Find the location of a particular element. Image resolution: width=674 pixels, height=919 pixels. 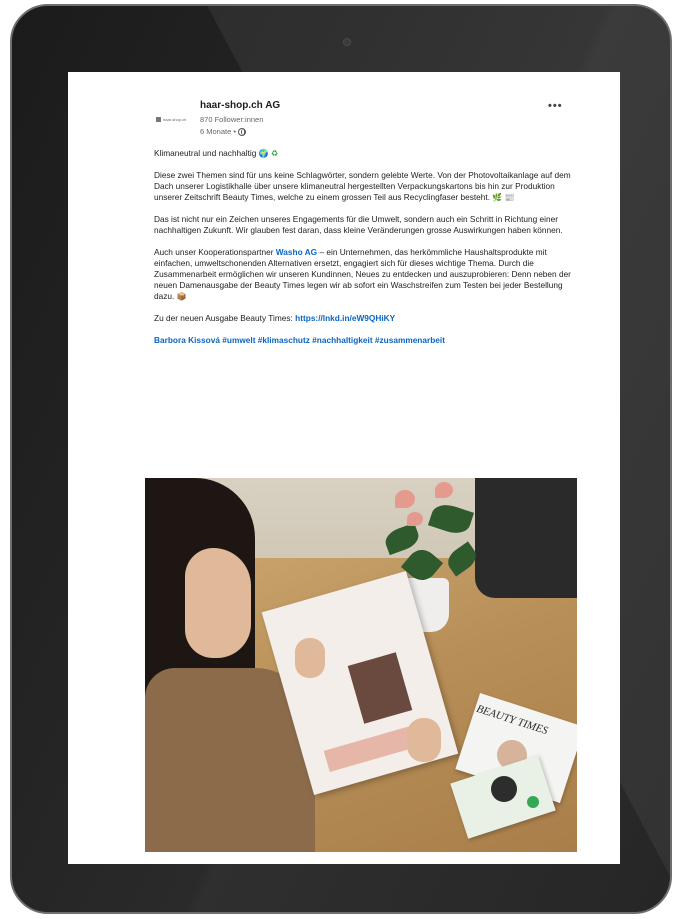

globe-icon is located at coordinates (241, 131).